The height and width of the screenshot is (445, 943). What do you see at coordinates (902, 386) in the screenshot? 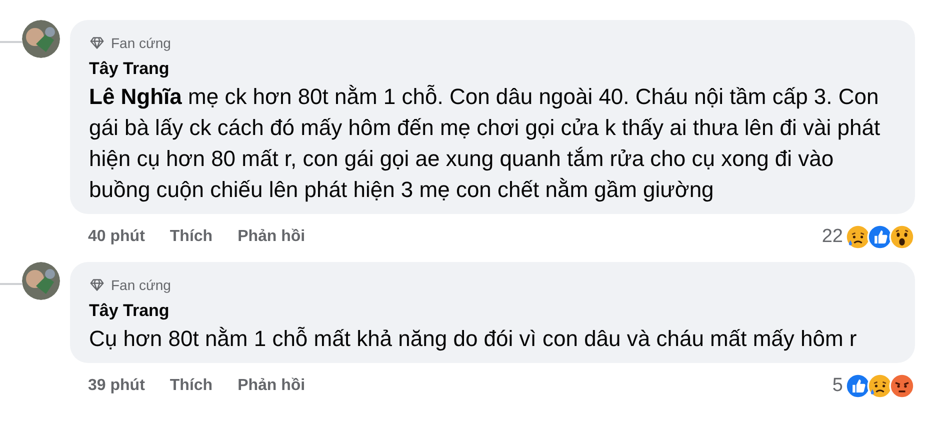
I see `angry-face-icon` at bounding box center [902, 386].